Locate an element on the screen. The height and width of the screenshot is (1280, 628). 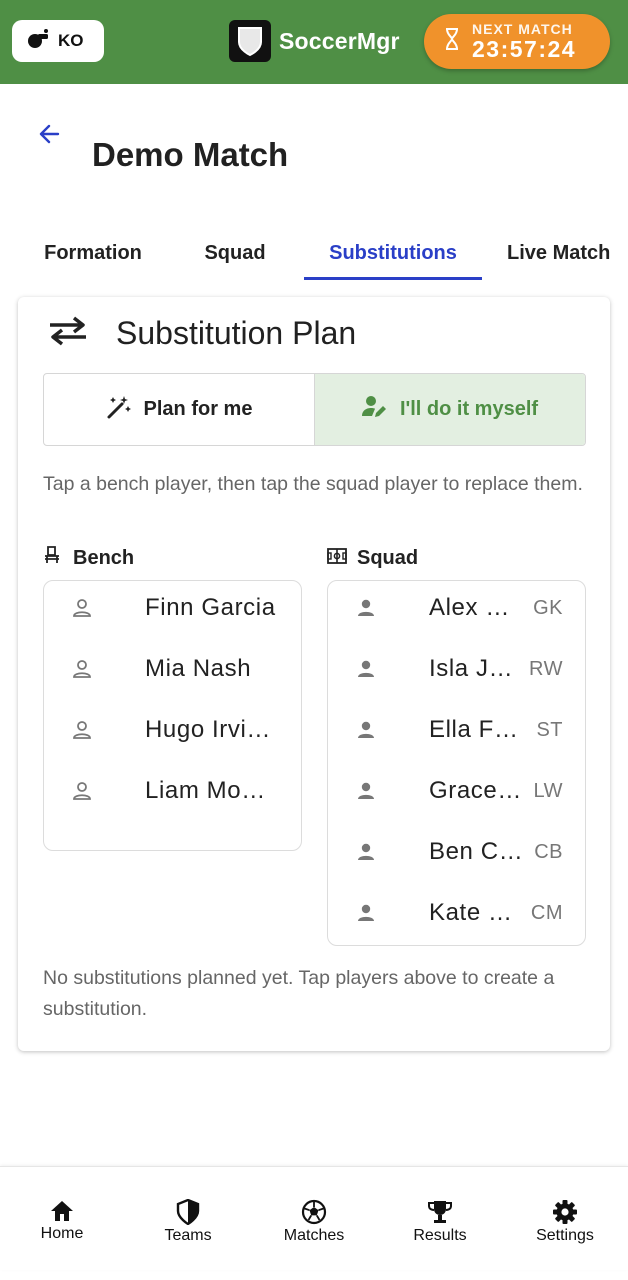
ko-button: KO is located at coordinates (58, 41).